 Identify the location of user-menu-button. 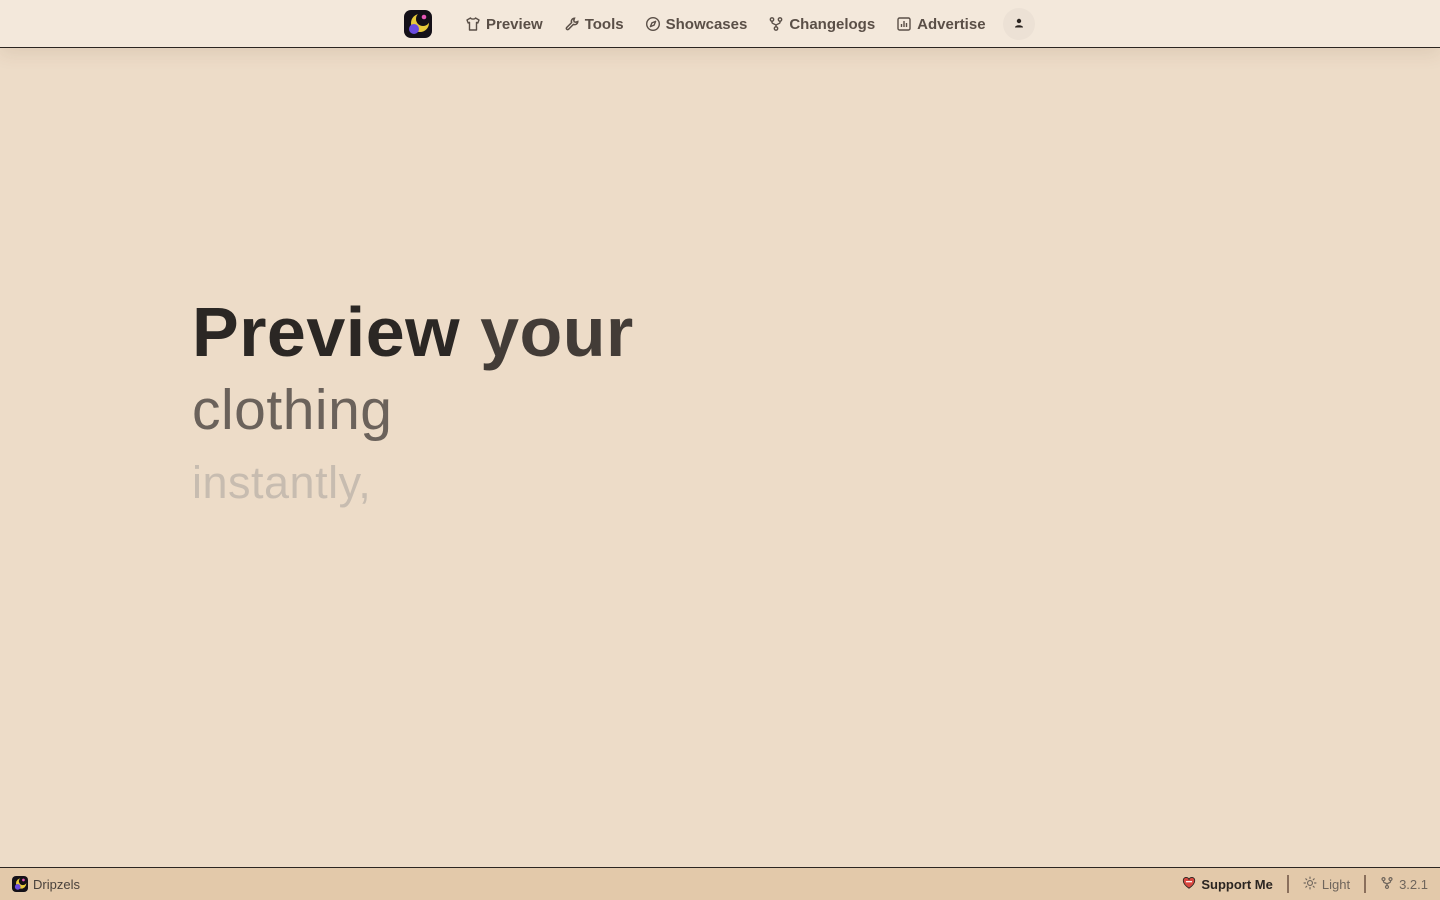
(1019, 24).